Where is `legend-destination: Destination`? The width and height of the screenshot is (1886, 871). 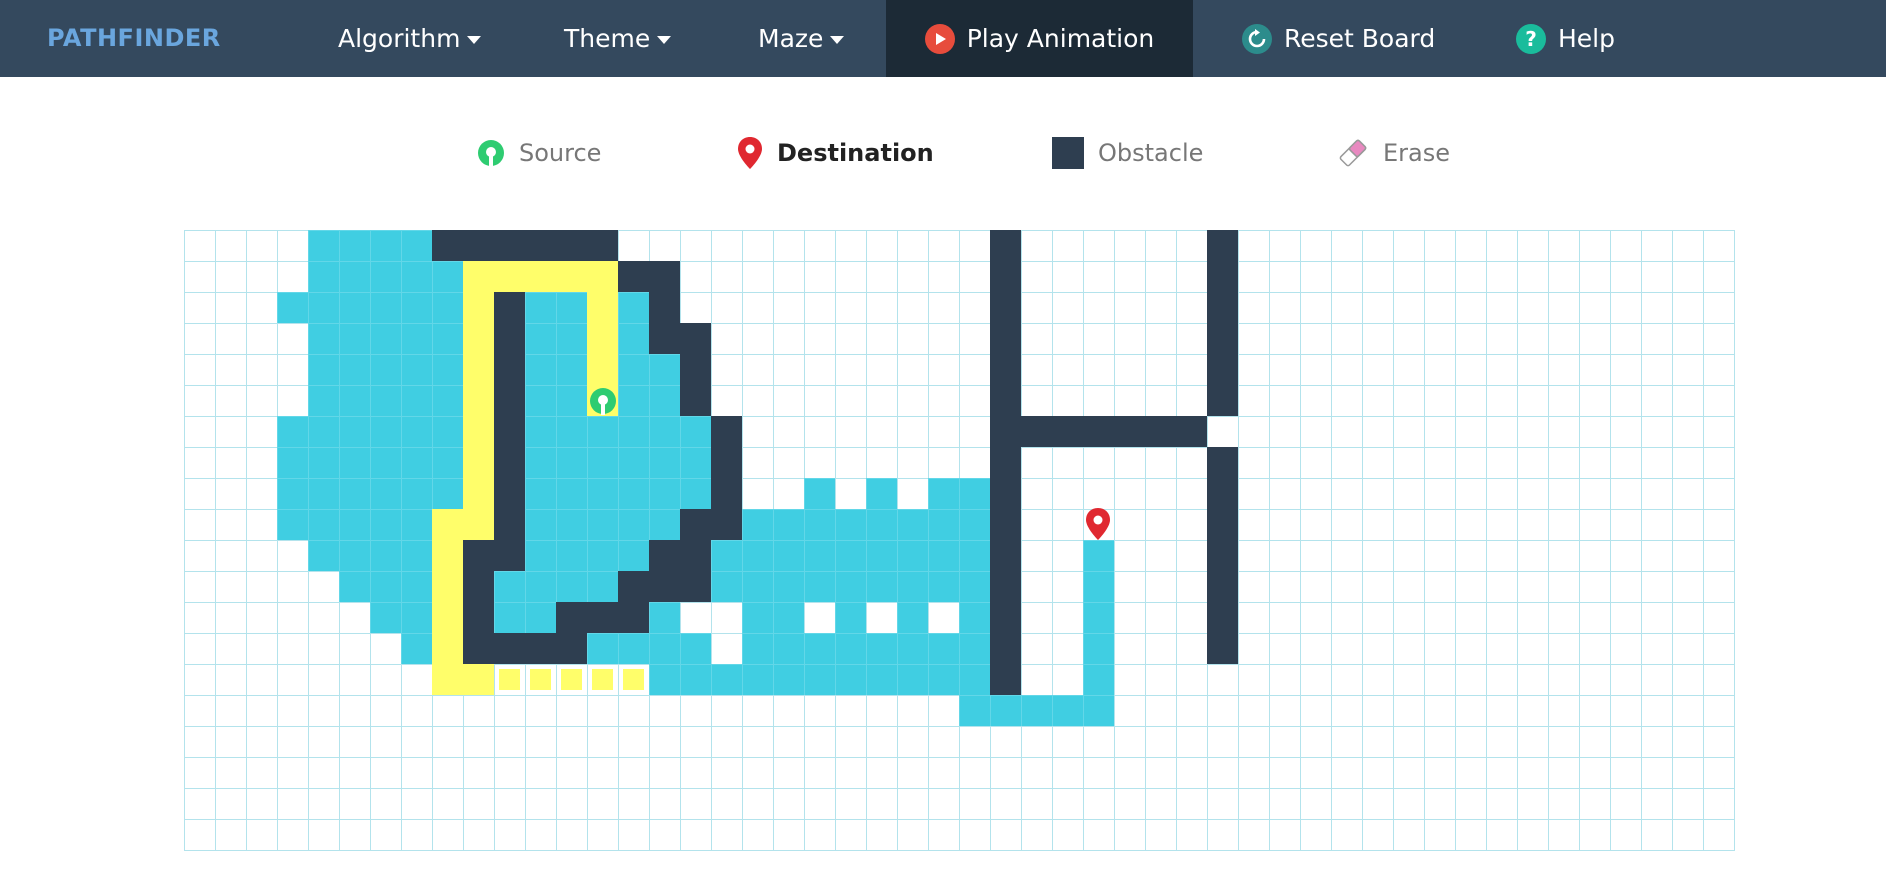
legend-destination: Destination is located at coordinates (835, 153).